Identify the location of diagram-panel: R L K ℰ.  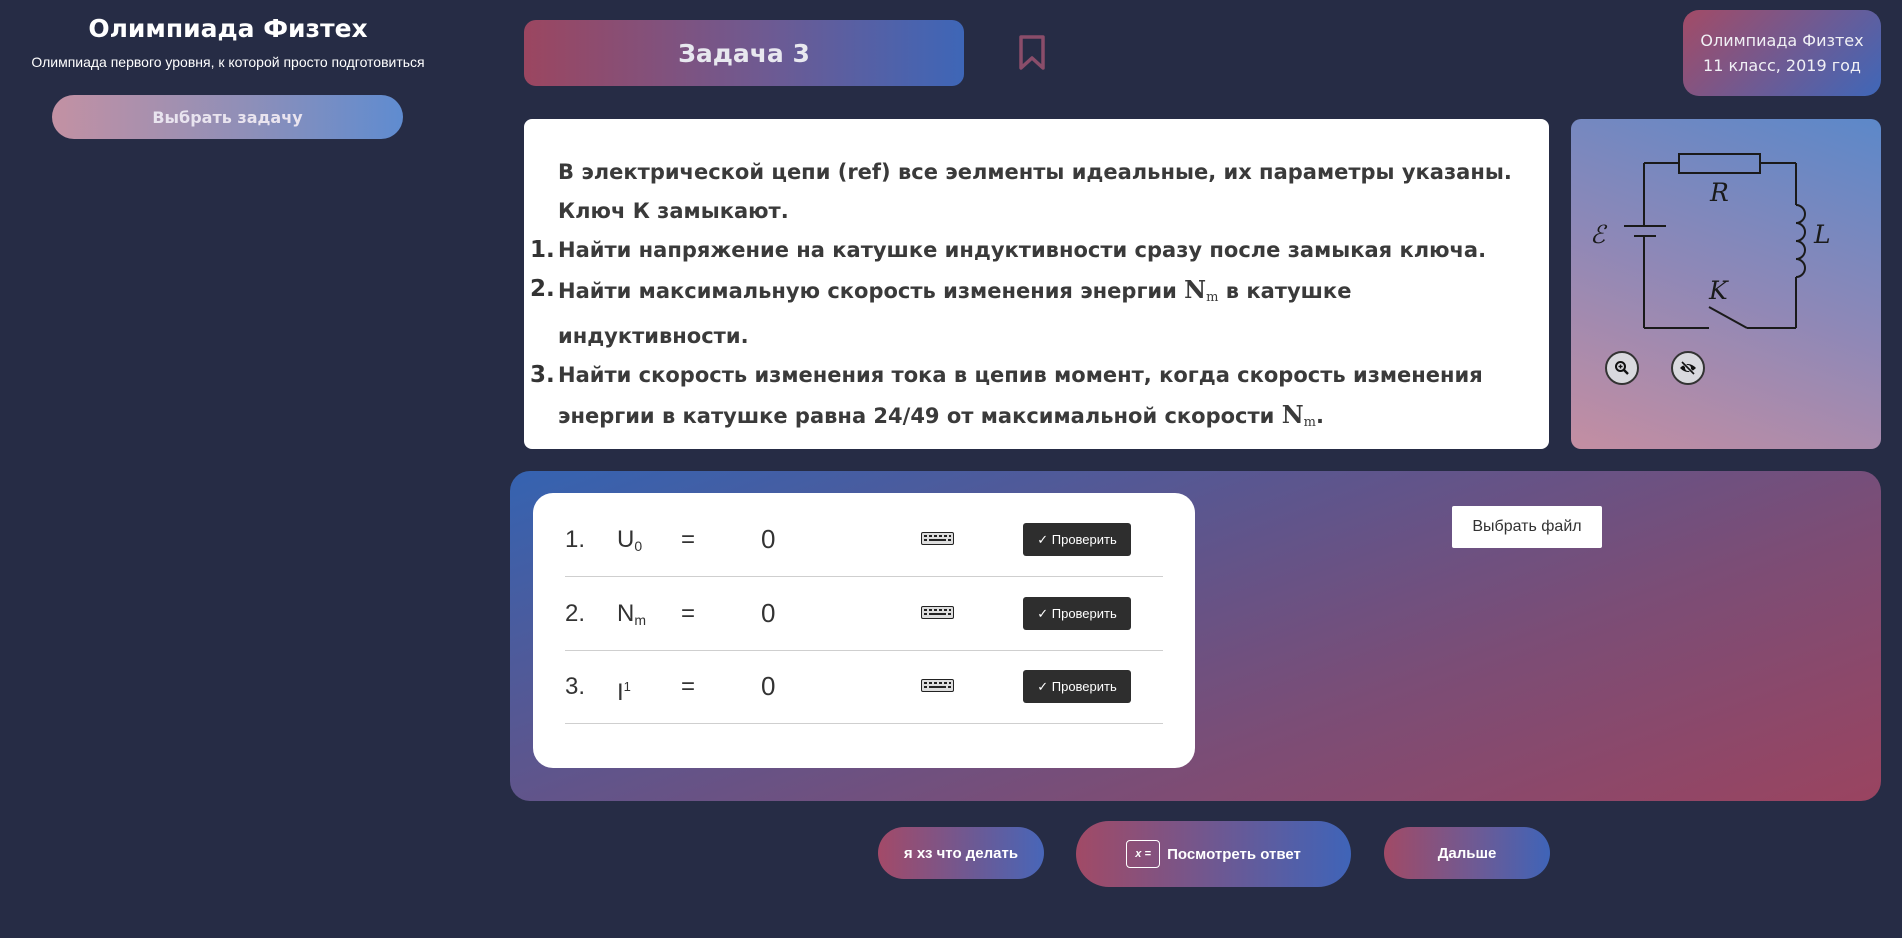
(1726, 284).